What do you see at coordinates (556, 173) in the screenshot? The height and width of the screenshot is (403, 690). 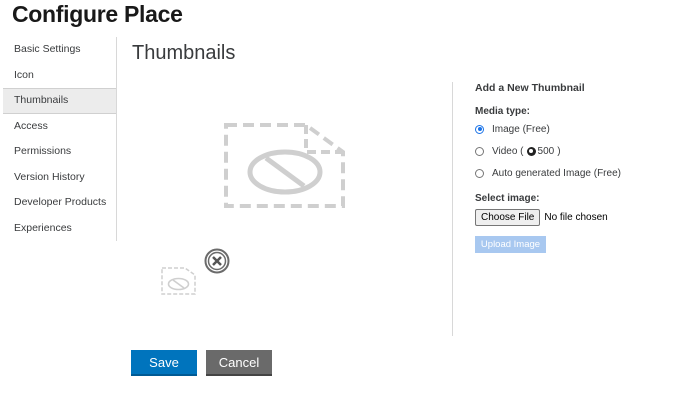 I see `radio-auto-label: Auto generated Image (Free)` at bounding box center [556, 173].